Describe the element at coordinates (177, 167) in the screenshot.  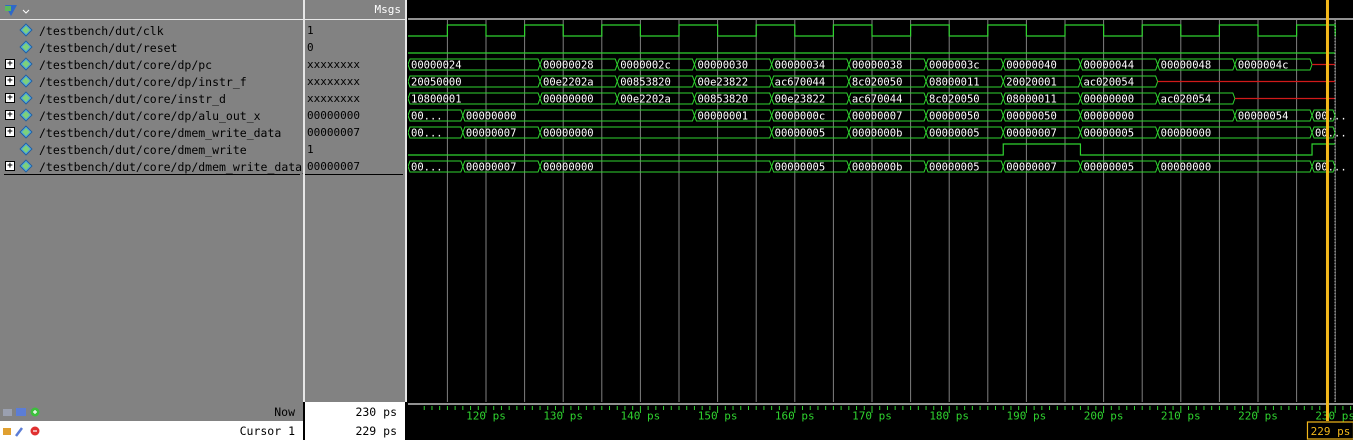
I see `signal-name: /testbench/dut/core/dp/dmem_write_data_m` at that location.